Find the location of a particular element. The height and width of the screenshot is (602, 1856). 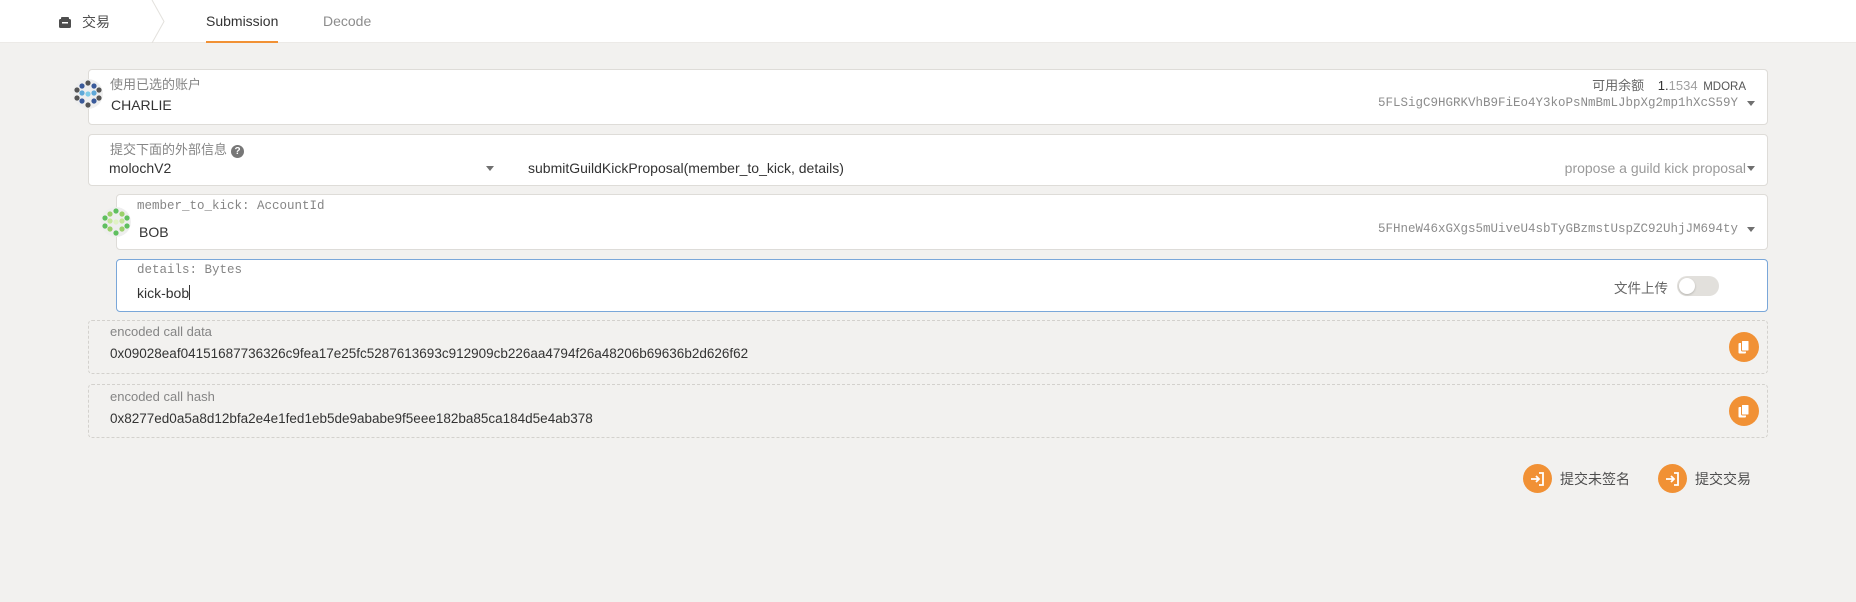

method-dropdown-caret-icon is located at coordinates (1751, 168).